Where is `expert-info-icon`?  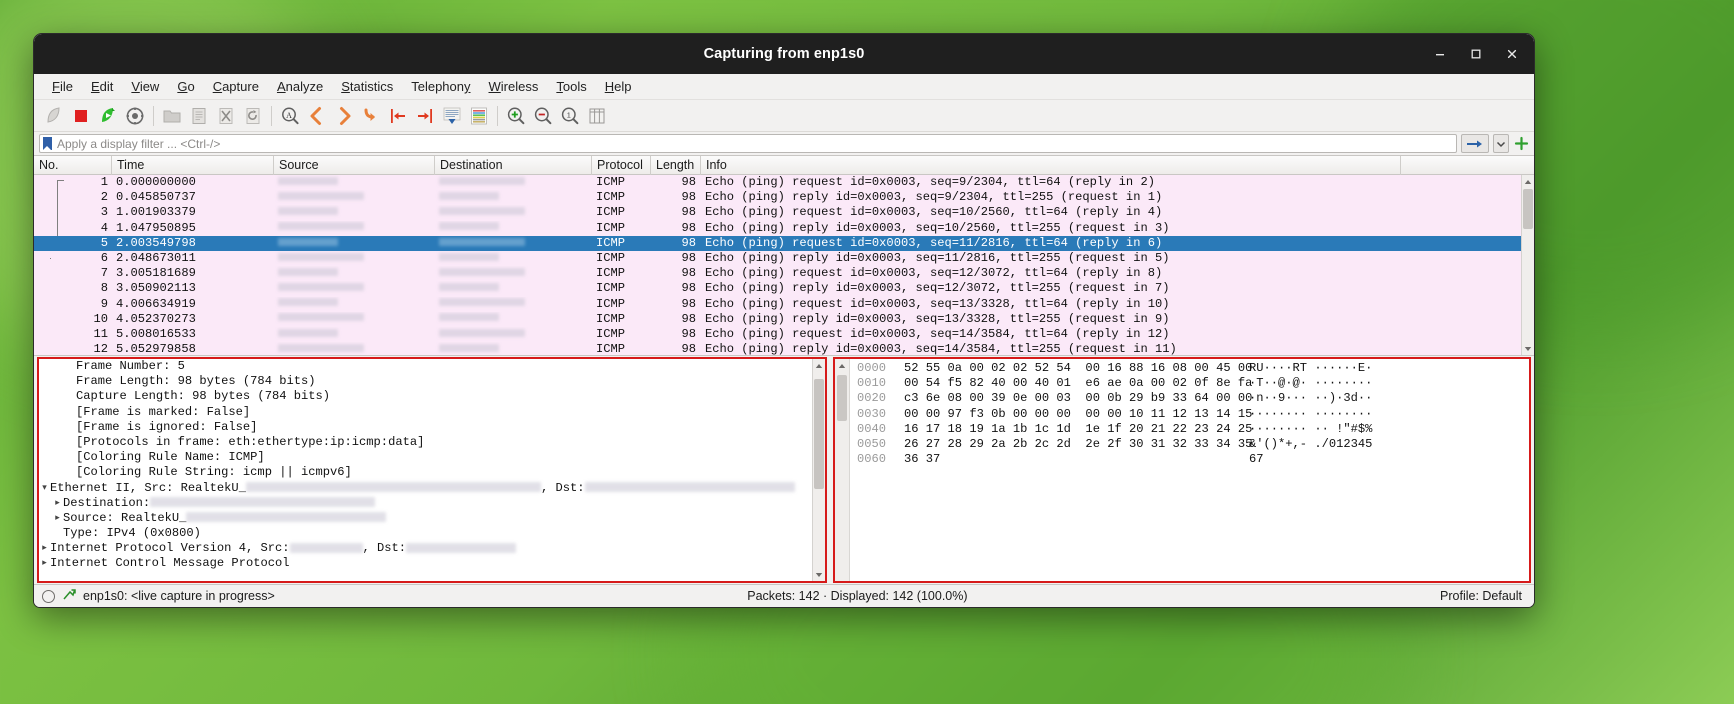 expert-info-icon is located at coordinates (69, 596).